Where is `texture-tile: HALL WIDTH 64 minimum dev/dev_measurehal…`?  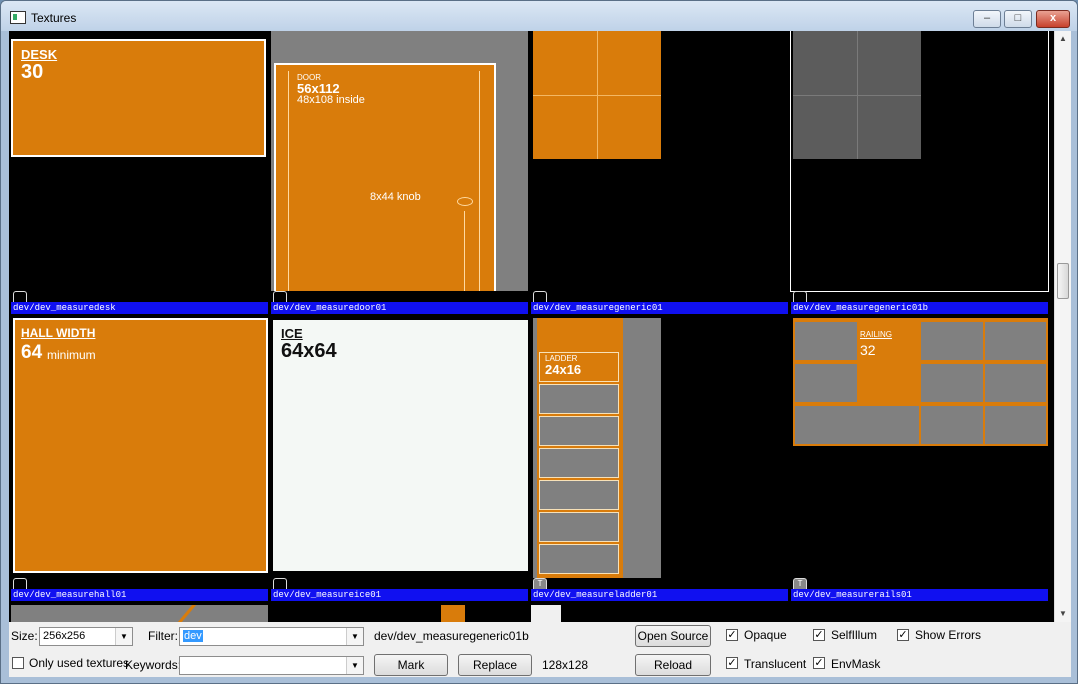
texture-tile: HALL WIDTH 64 minimum dev/dev_measurehal… is located at coordinates (138, 461).